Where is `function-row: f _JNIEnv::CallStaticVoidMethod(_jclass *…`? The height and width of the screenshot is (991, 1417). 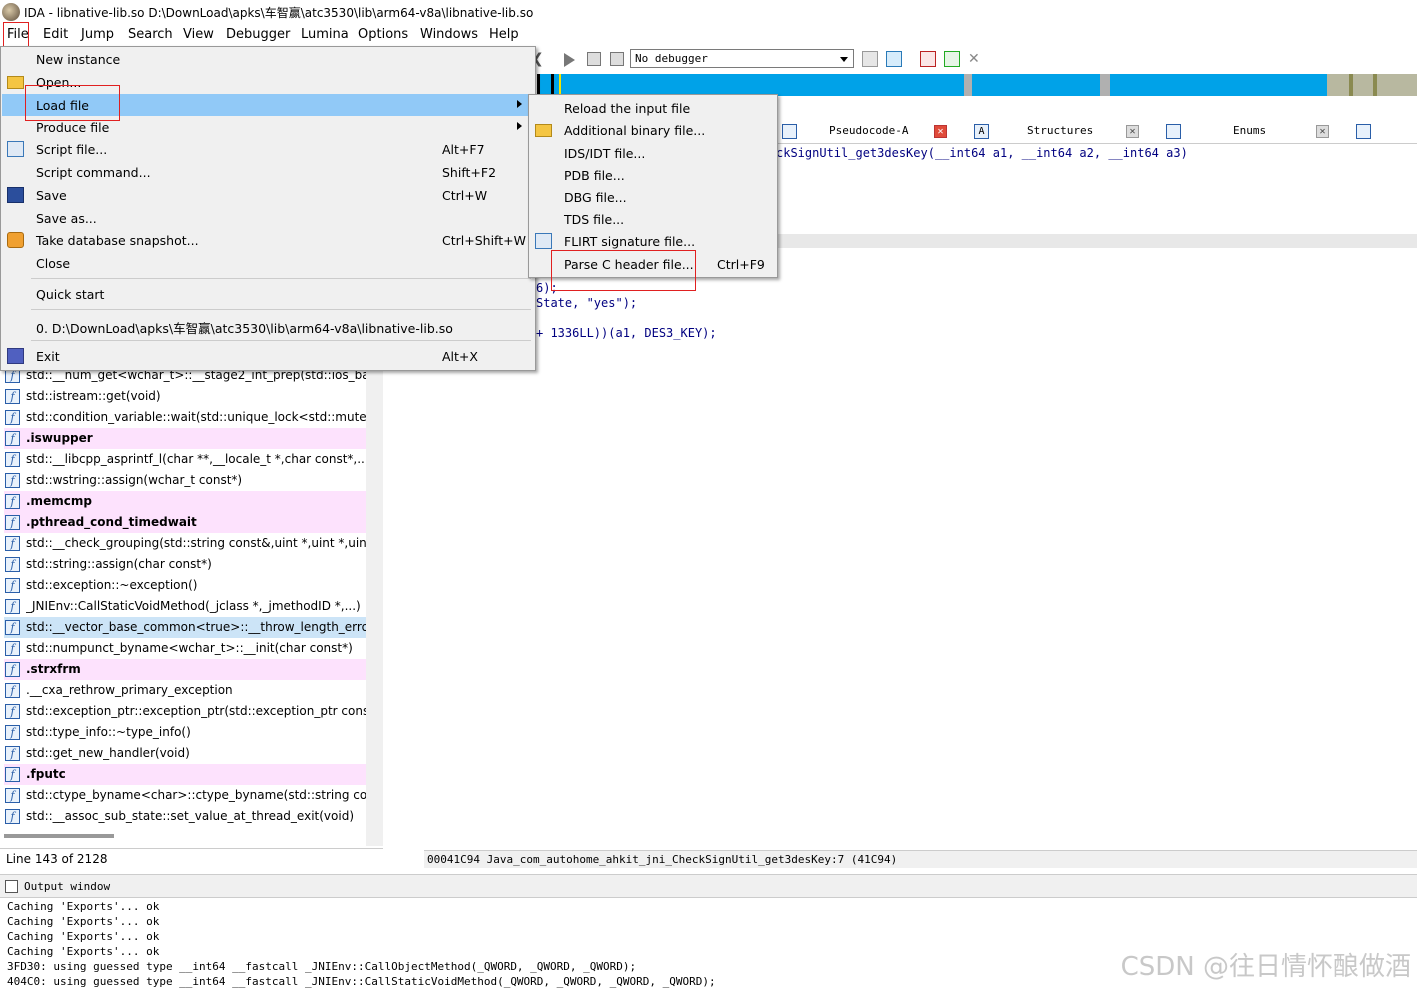
function-row: f _JNIEnv::CallStaticVoidMethod(_jclass *… is located at coordinates (185, 606).